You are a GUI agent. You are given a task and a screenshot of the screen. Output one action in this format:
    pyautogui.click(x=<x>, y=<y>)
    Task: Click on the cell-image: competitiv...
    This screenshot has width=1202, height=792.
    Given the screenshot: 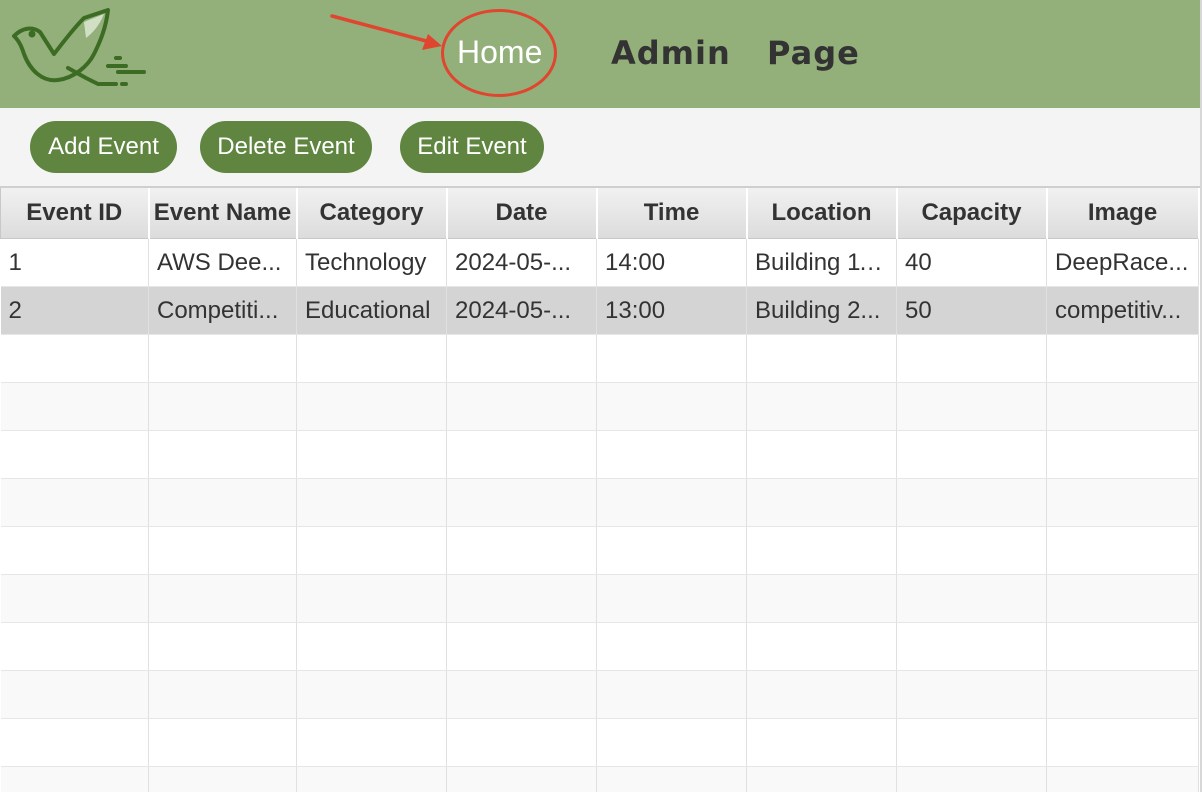 What is the action you would take?
    pyautogui.click(x=1122, y=310)
    